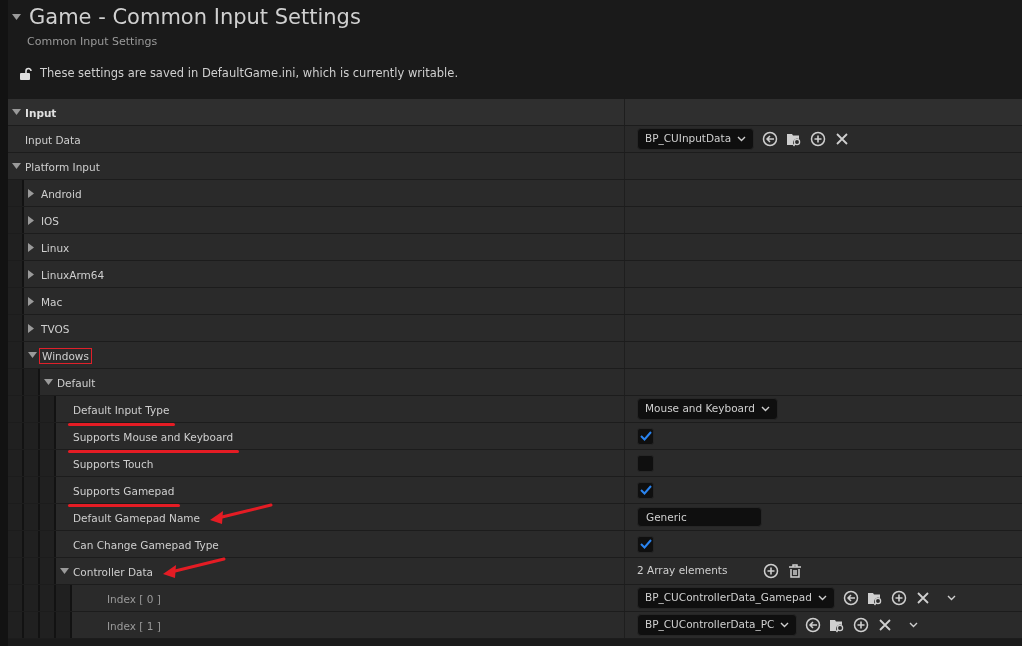 This screenshot has width=1022, height=646. Describe the element at coordinates (113, 572) in the screenshot. I see `property-label: Controller Data` at that location.